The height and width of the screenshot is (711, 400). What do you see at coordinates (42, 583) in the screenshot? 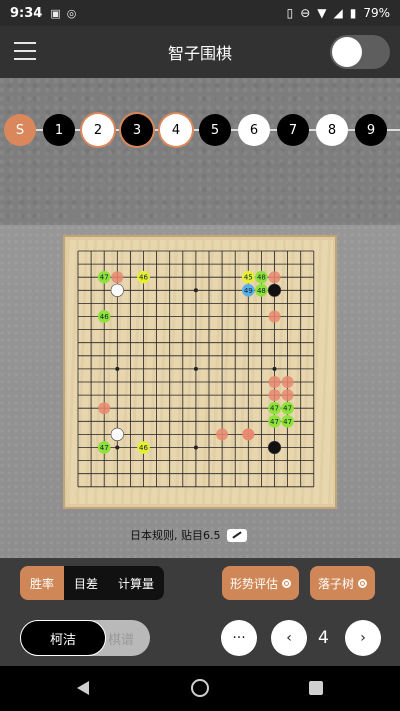
I see `tab-0: 胜率` at bounding box center [42, 583].